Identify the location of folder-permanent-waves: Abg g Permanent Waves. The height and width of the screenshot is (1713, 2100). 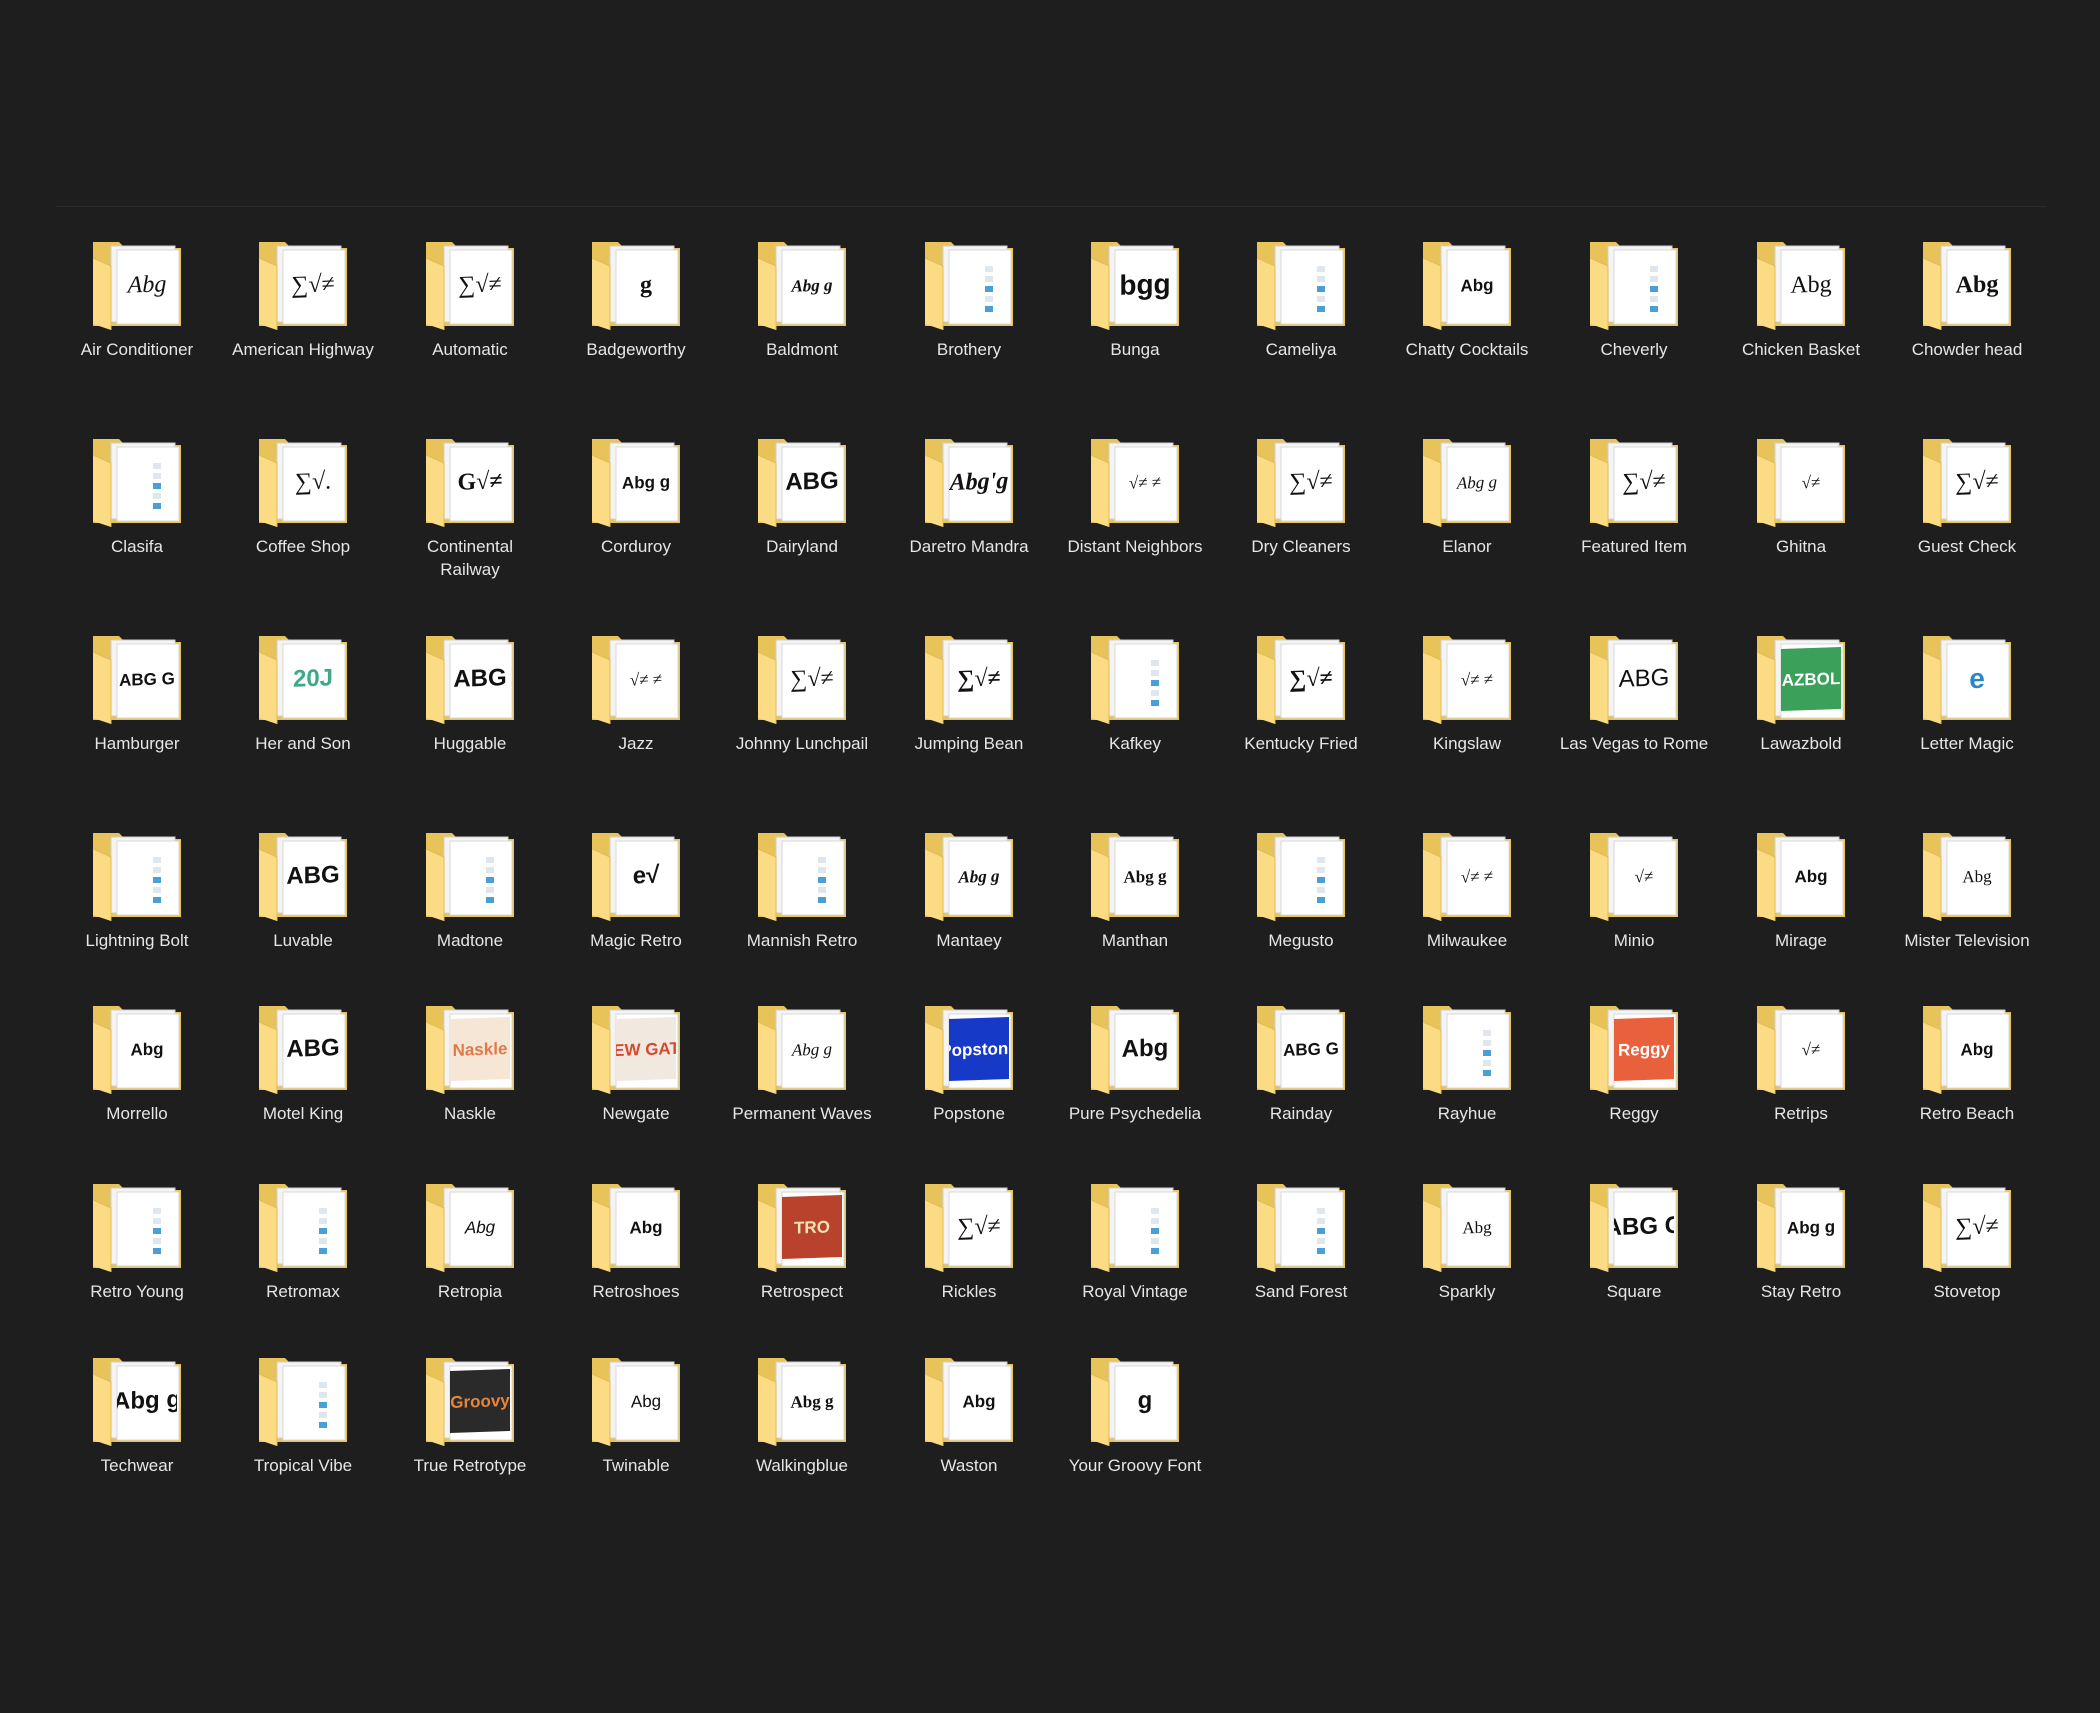
(802, 1075).